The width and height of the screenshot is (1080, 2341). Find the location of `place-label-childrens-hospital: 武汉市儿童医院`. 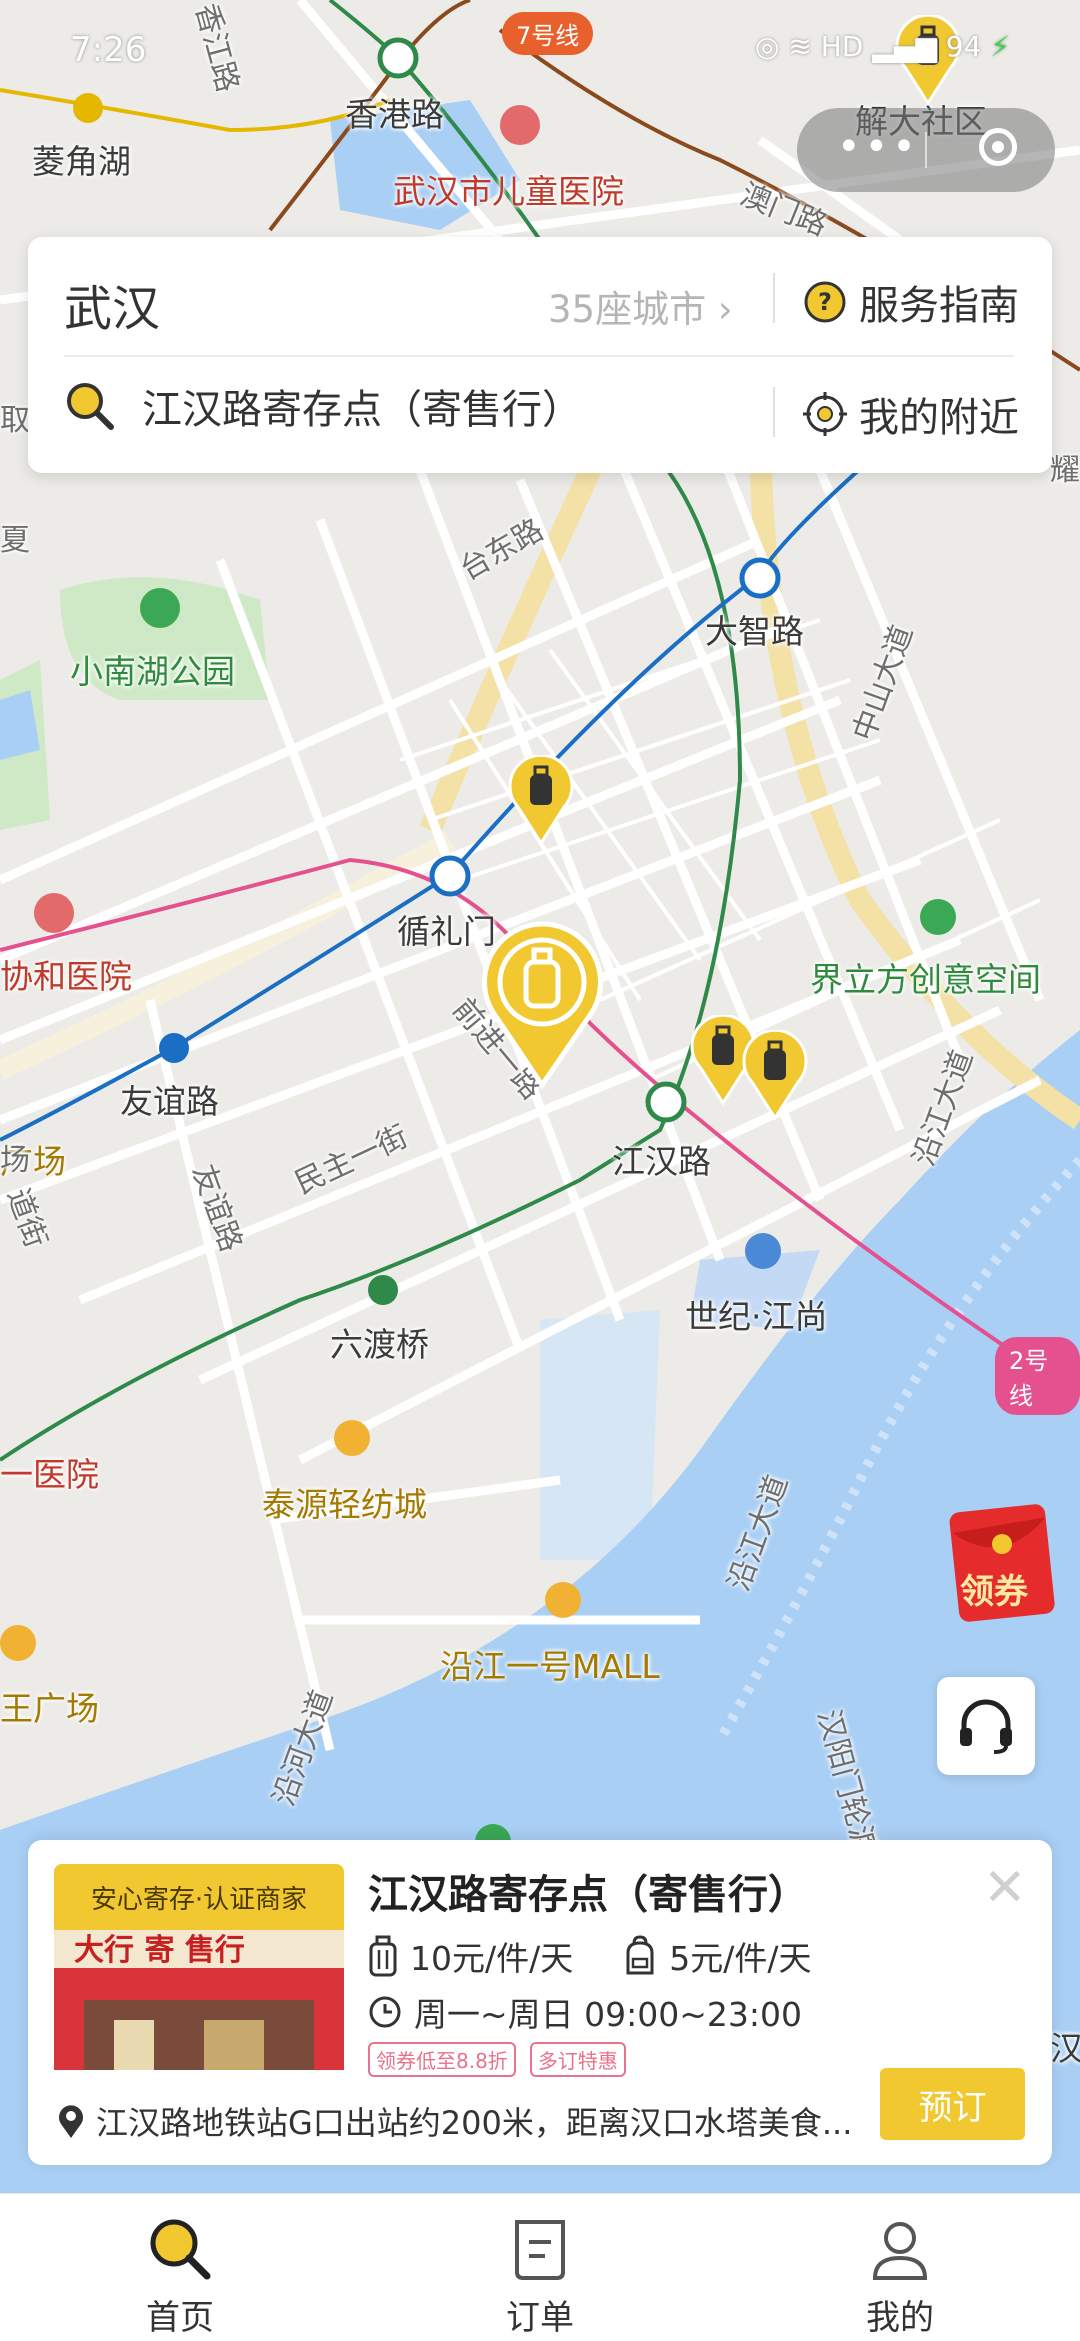

place-label-childrens-hospital: 武汉市儿童医院 is located at coordinates (508, 191).